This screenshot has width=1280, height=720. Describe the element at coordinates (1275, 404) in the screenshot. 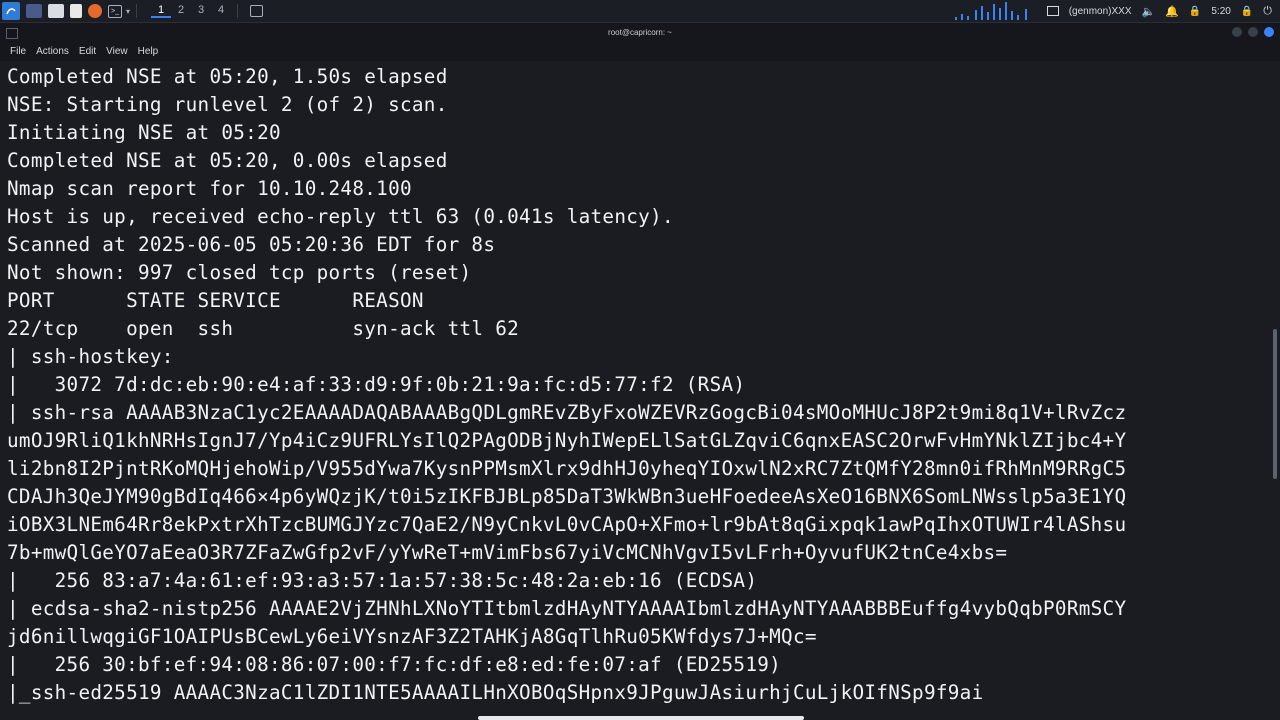

I see `scrollbar-thumb` at that location.